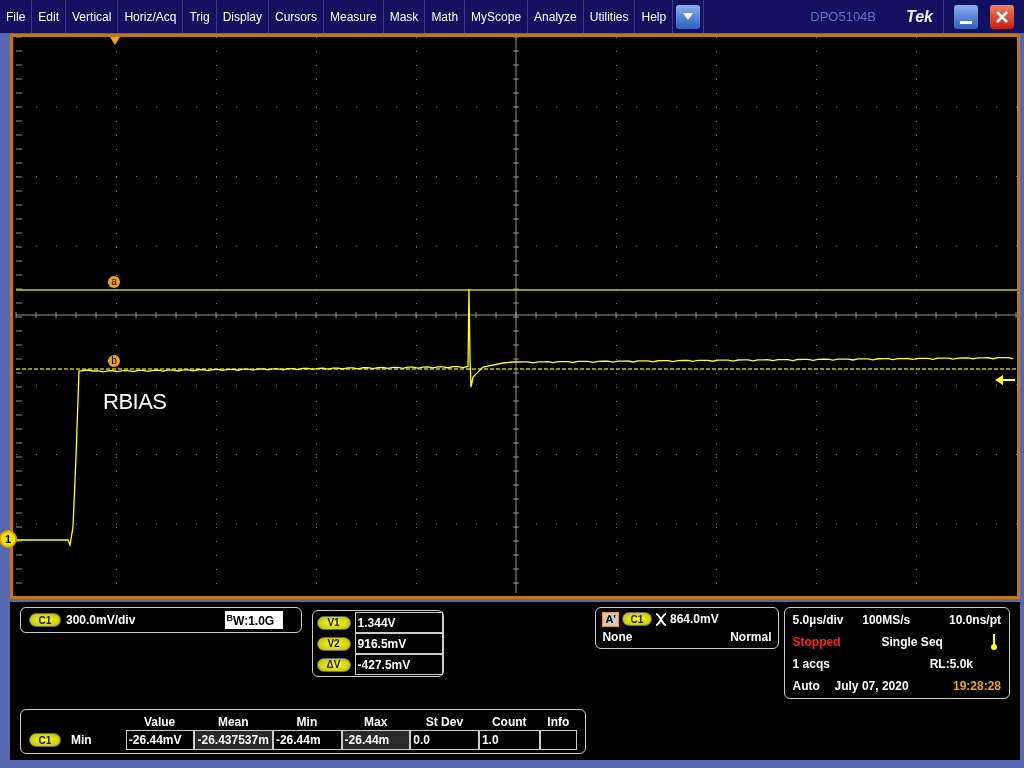  What do you see at coordinates (951, 664) in the screenshot?
I see `record-length: RL:5.0k` at bounding box center [951, 664].